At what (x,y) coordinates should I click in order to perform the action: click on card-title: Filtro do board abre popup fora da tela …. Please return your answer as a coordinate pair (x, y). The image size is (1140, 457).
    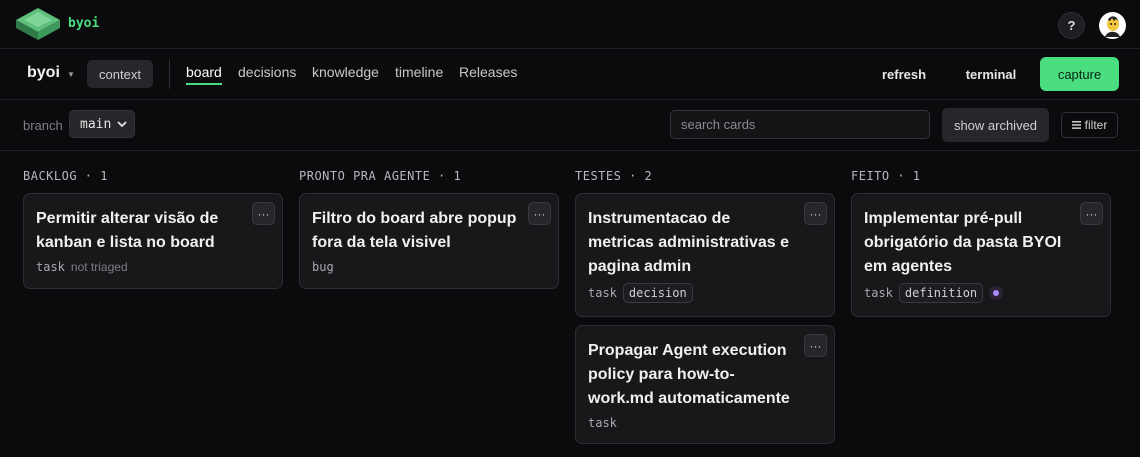
    Looking at the image, I should click on (414, 230).